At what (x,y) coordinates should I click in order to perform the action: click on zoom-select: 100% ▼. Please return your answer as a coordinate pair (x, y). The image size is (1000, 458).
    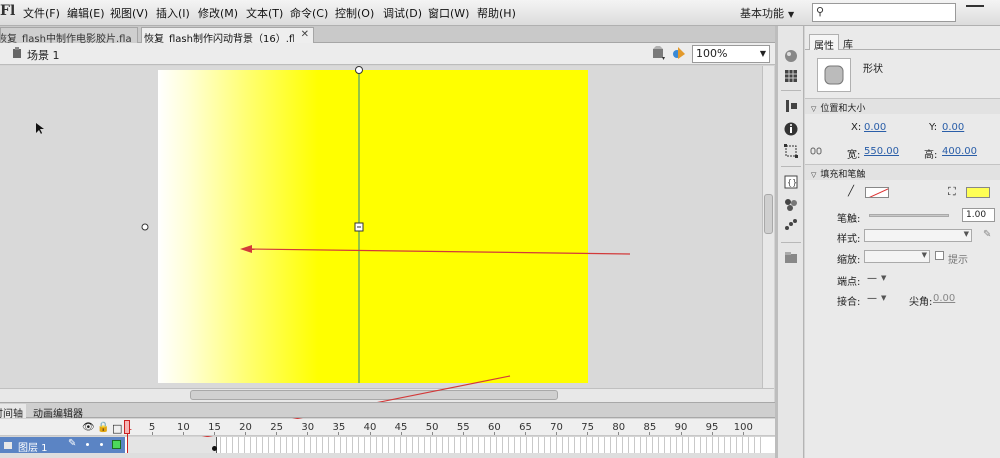
    Looking at the image, I should click on (731, 54).